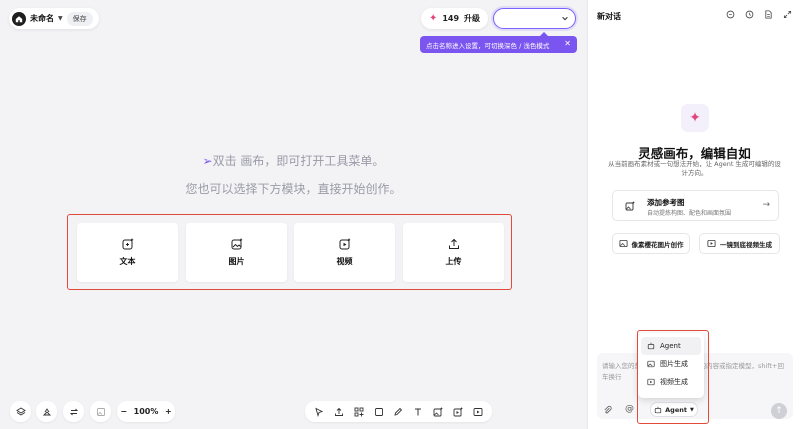  I want to click on project-menu: 未命名 ▼ 保存, so click(54, 18).